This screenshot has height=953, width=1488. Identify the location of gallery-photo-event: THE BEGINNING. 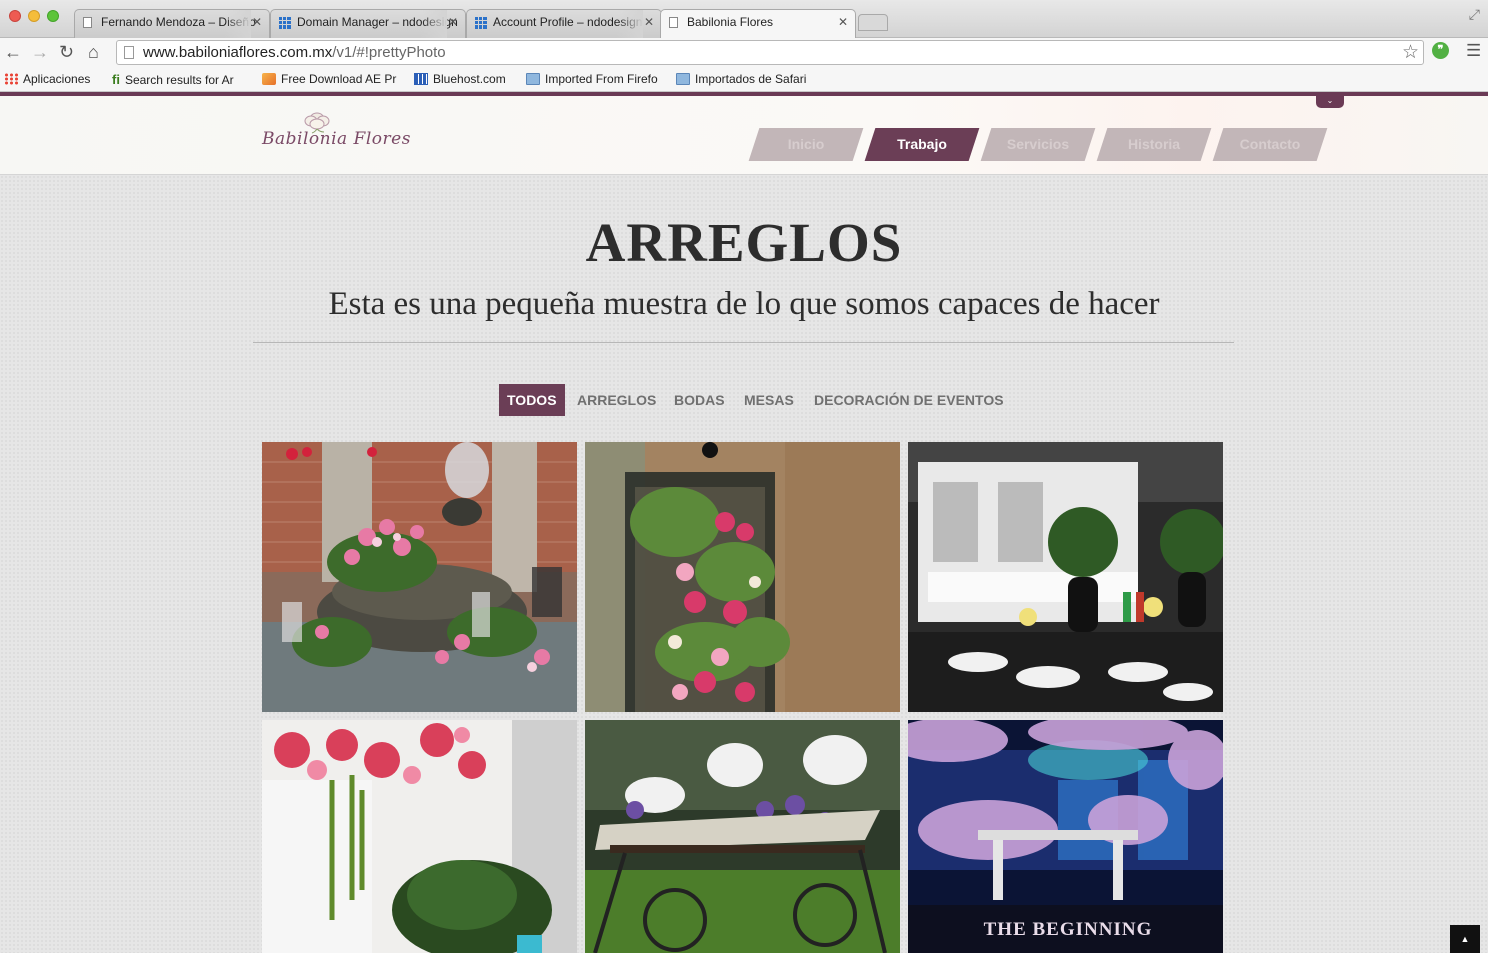
(1065, 836).